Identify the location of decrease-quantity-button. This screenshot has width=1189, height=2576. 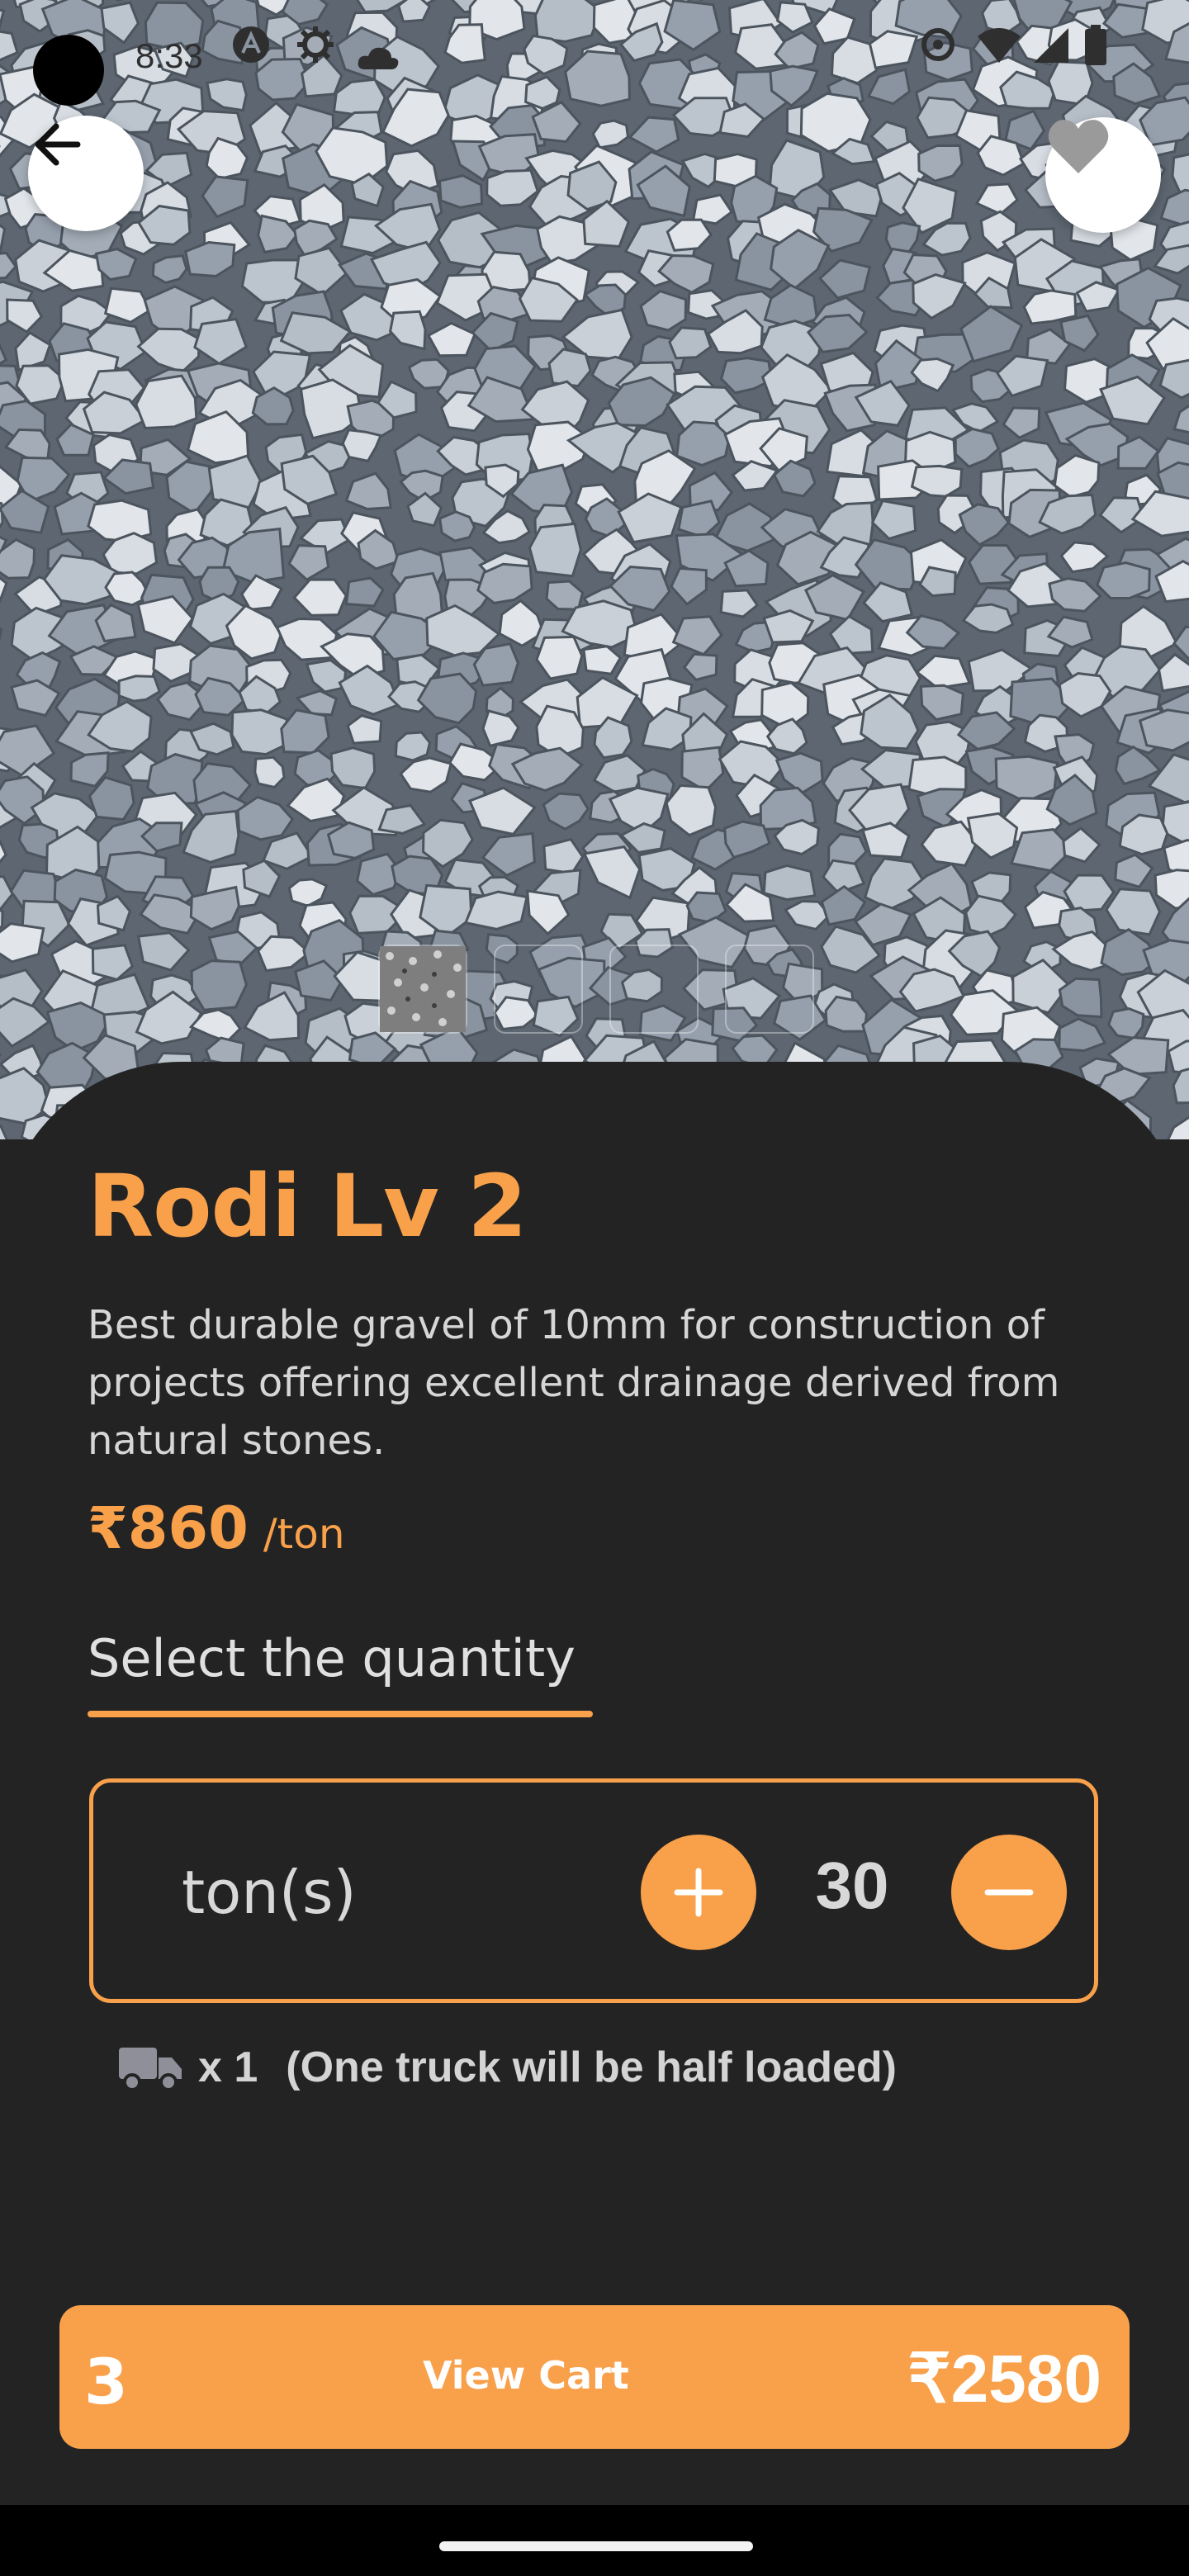
(1009, 1892).